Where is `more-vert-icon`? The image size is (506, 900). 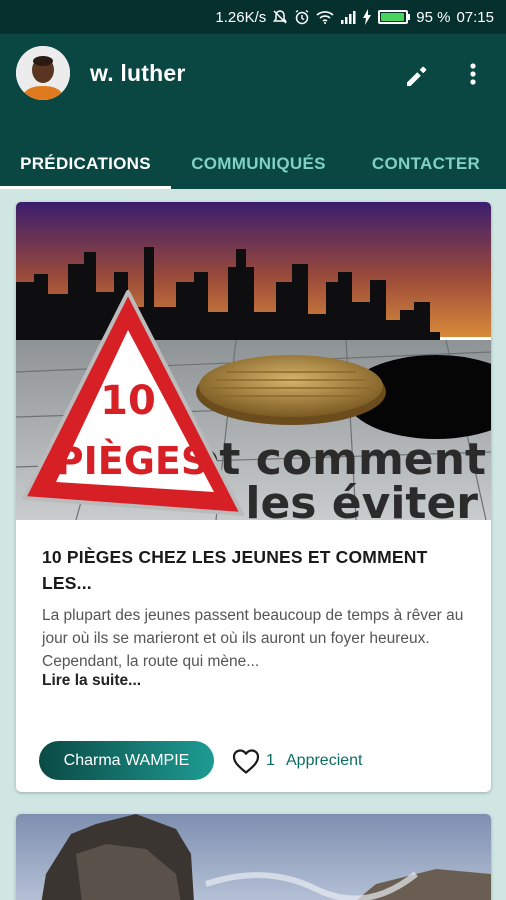
more-vert-icon is located at coordinates (473, 74).